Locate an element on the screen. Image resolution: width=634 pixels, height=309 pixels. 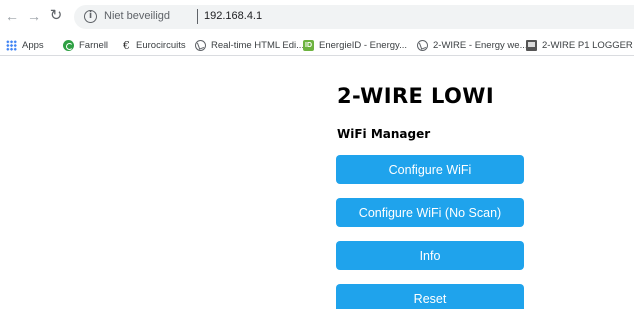
bookmark-apps: Apps is located at coordinates (25, 45).